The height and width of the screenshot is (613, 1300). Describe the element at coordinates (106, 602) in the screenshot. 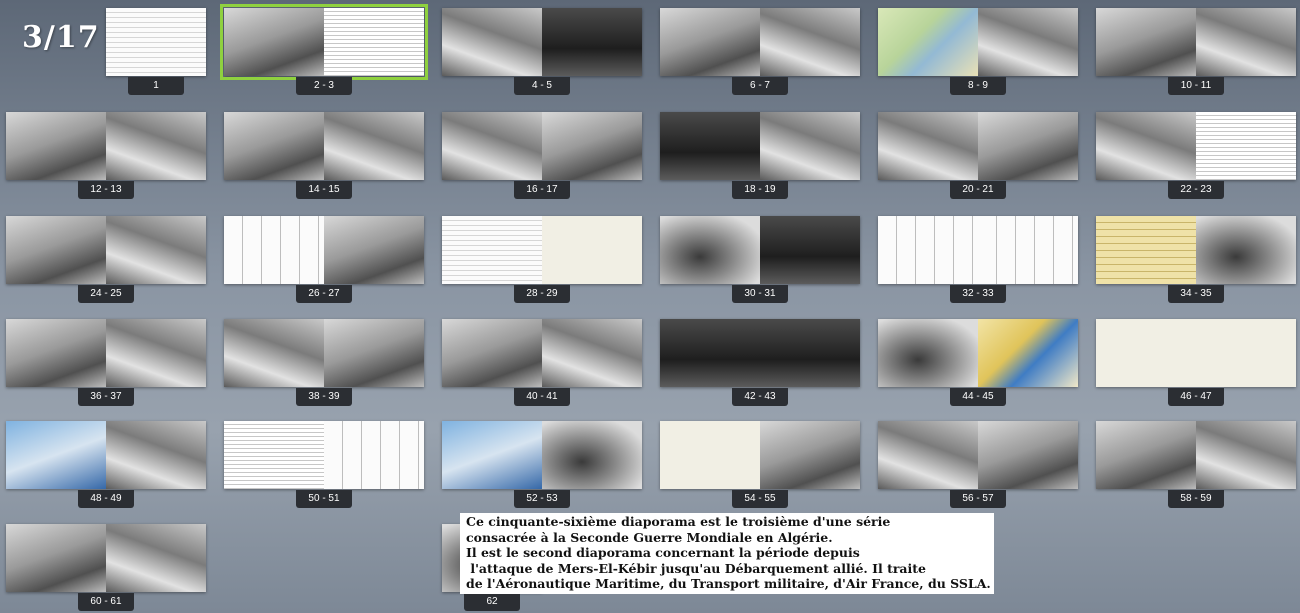

I see `slide-number-label: 60 - 61` at that location.